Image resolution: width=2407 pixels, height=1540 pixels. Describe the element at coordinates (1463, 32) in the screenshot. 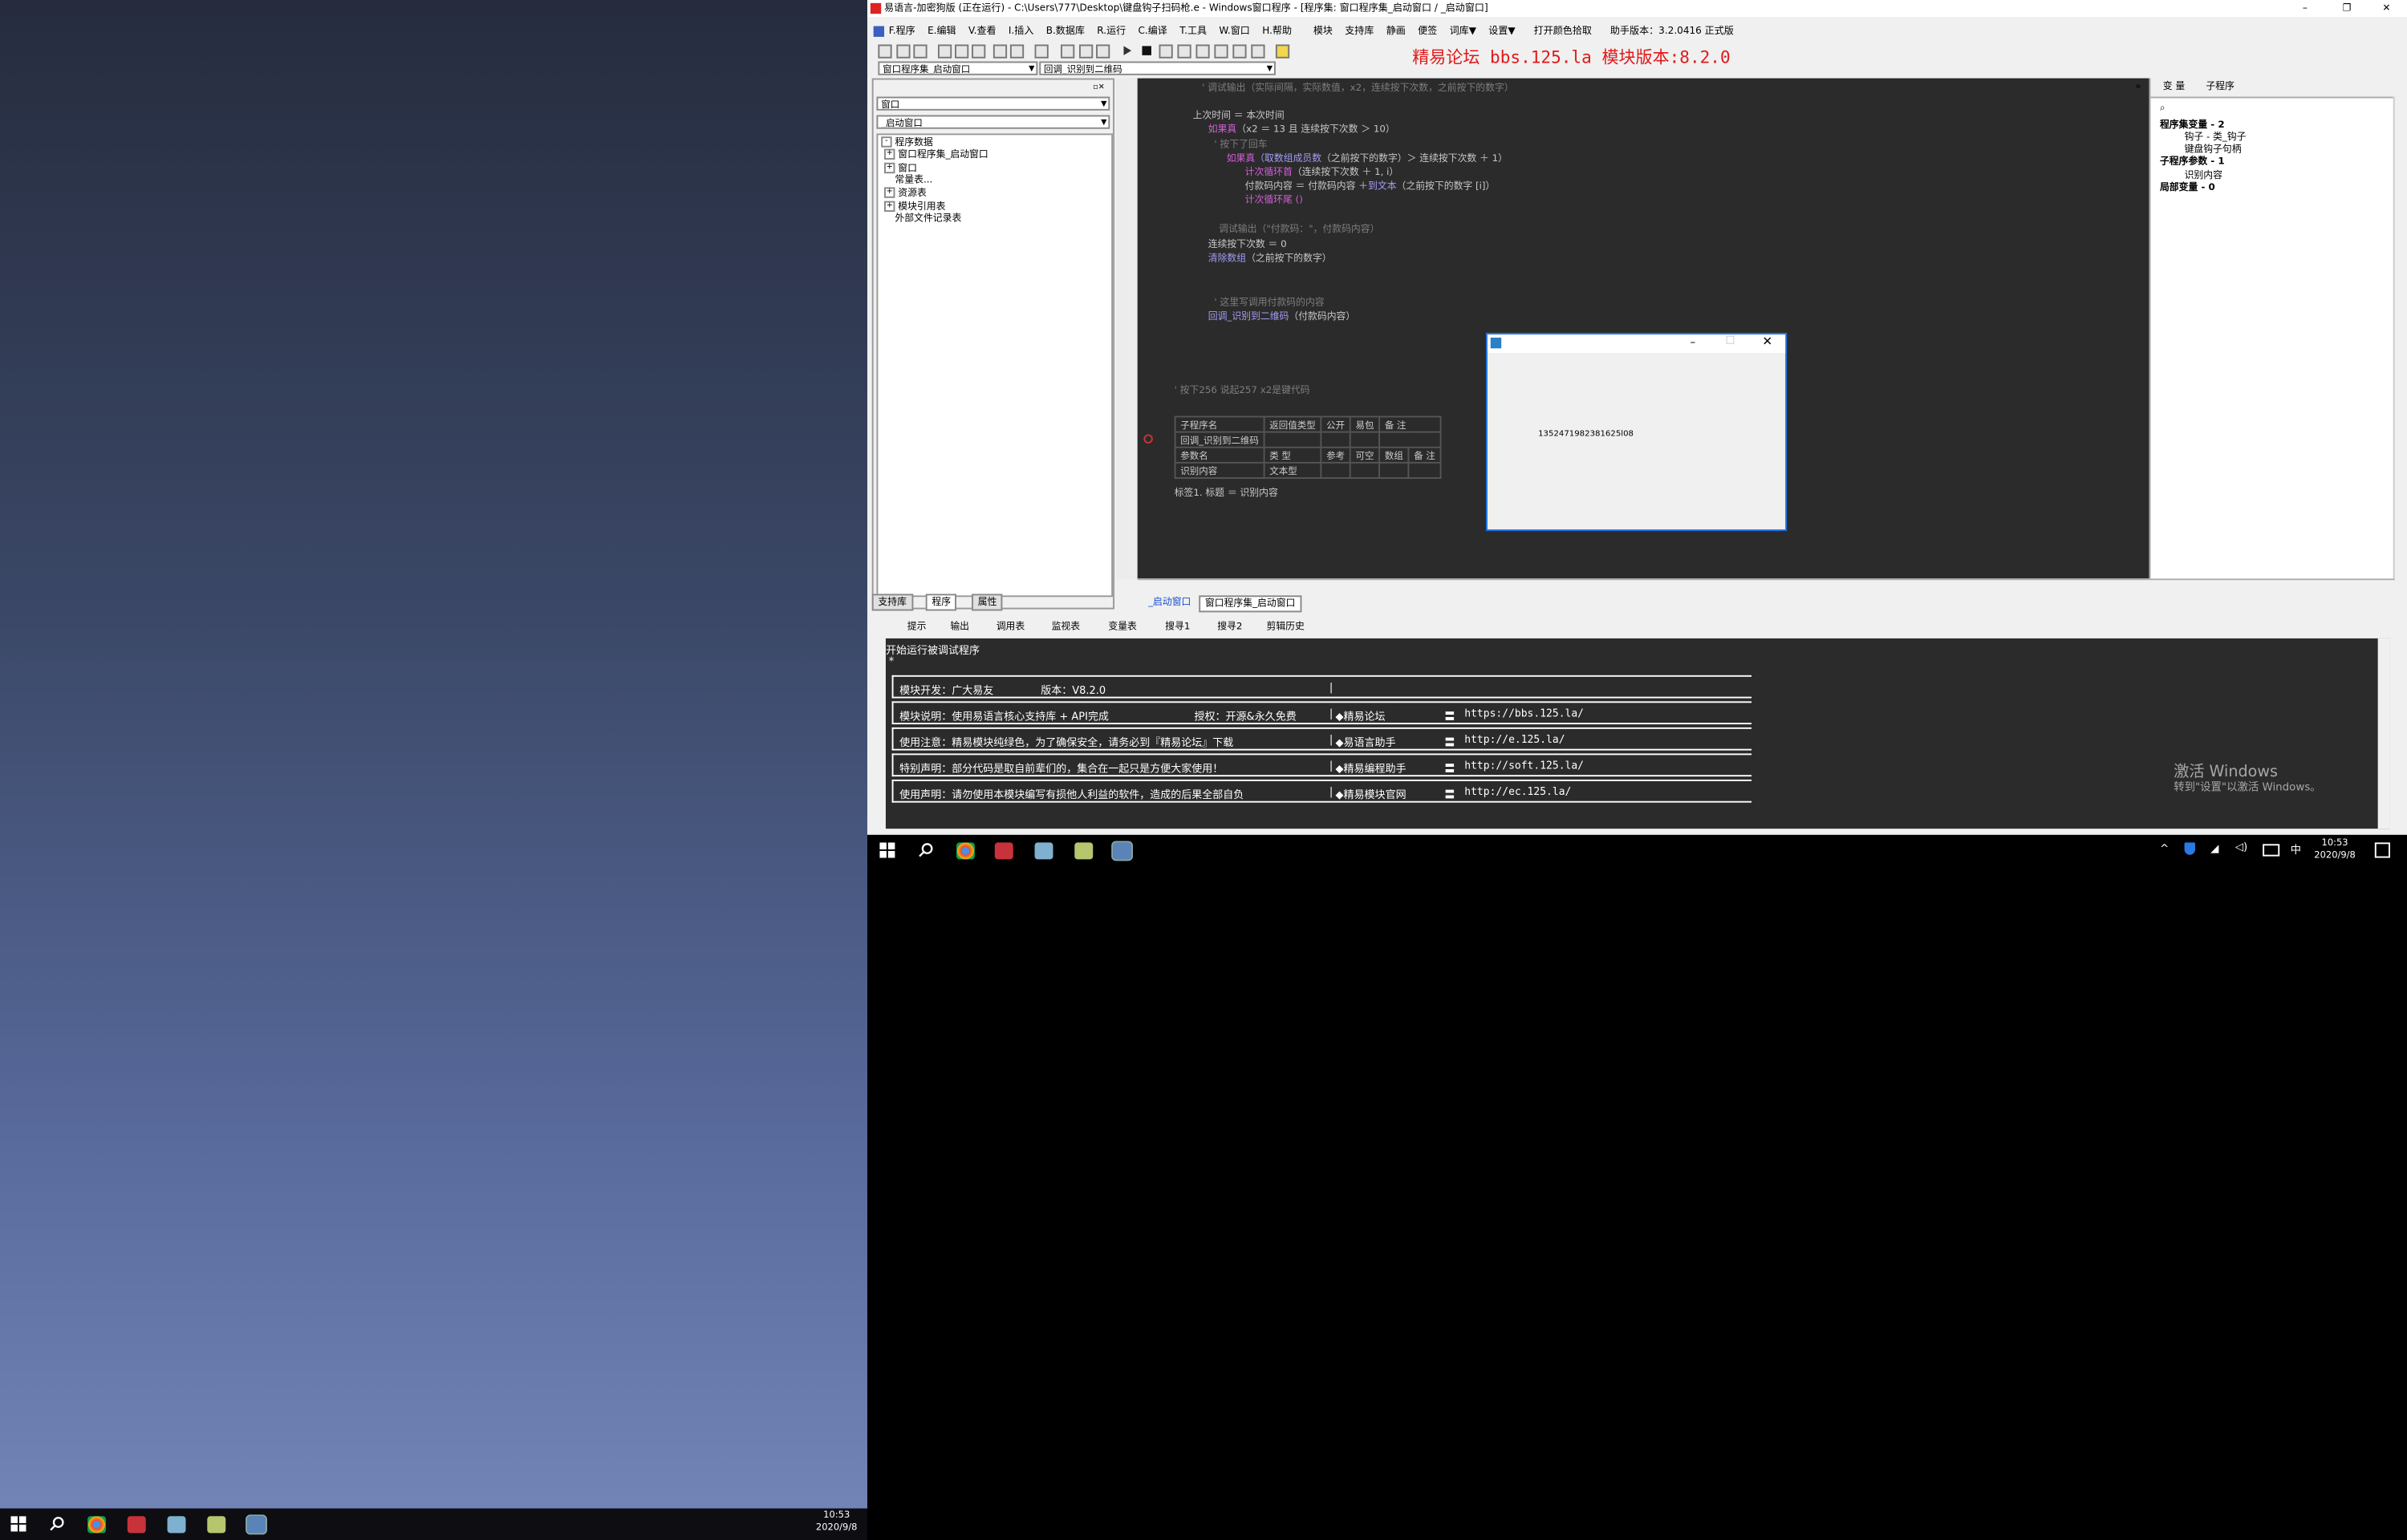

I see `menu-dictionary: 词库▼` at that location.